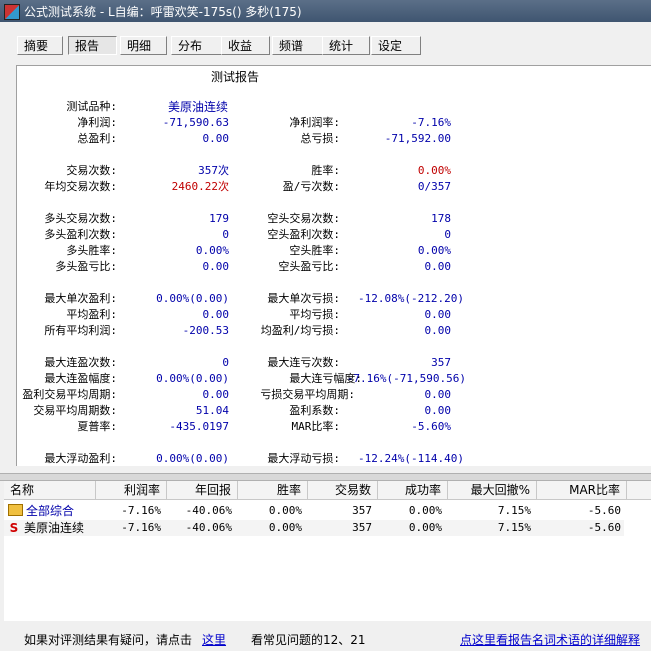  Describe the element at coordinates (314, 410) in the screenshot. I see `label-profit-factor: 盈利系数:` at that location.